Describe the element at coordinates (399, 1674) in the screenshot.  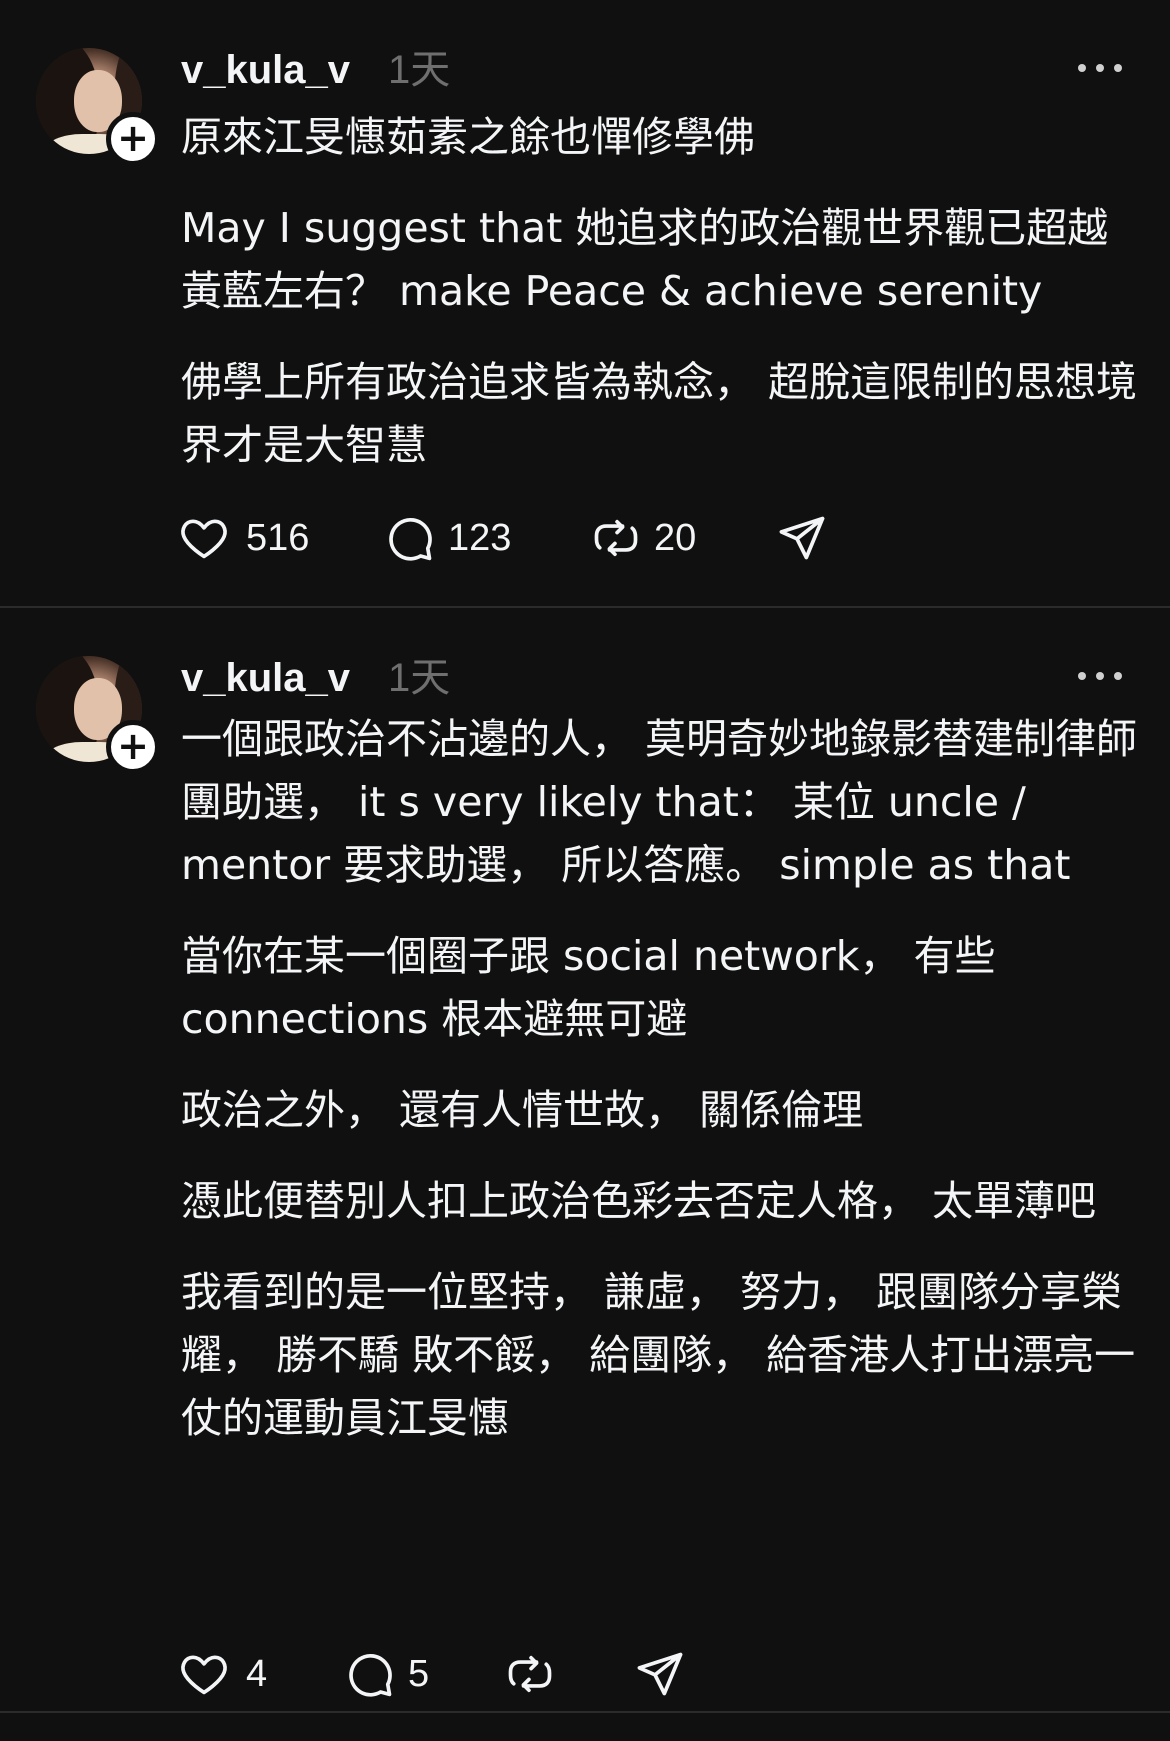
I see `reply-button: 5` at that location.